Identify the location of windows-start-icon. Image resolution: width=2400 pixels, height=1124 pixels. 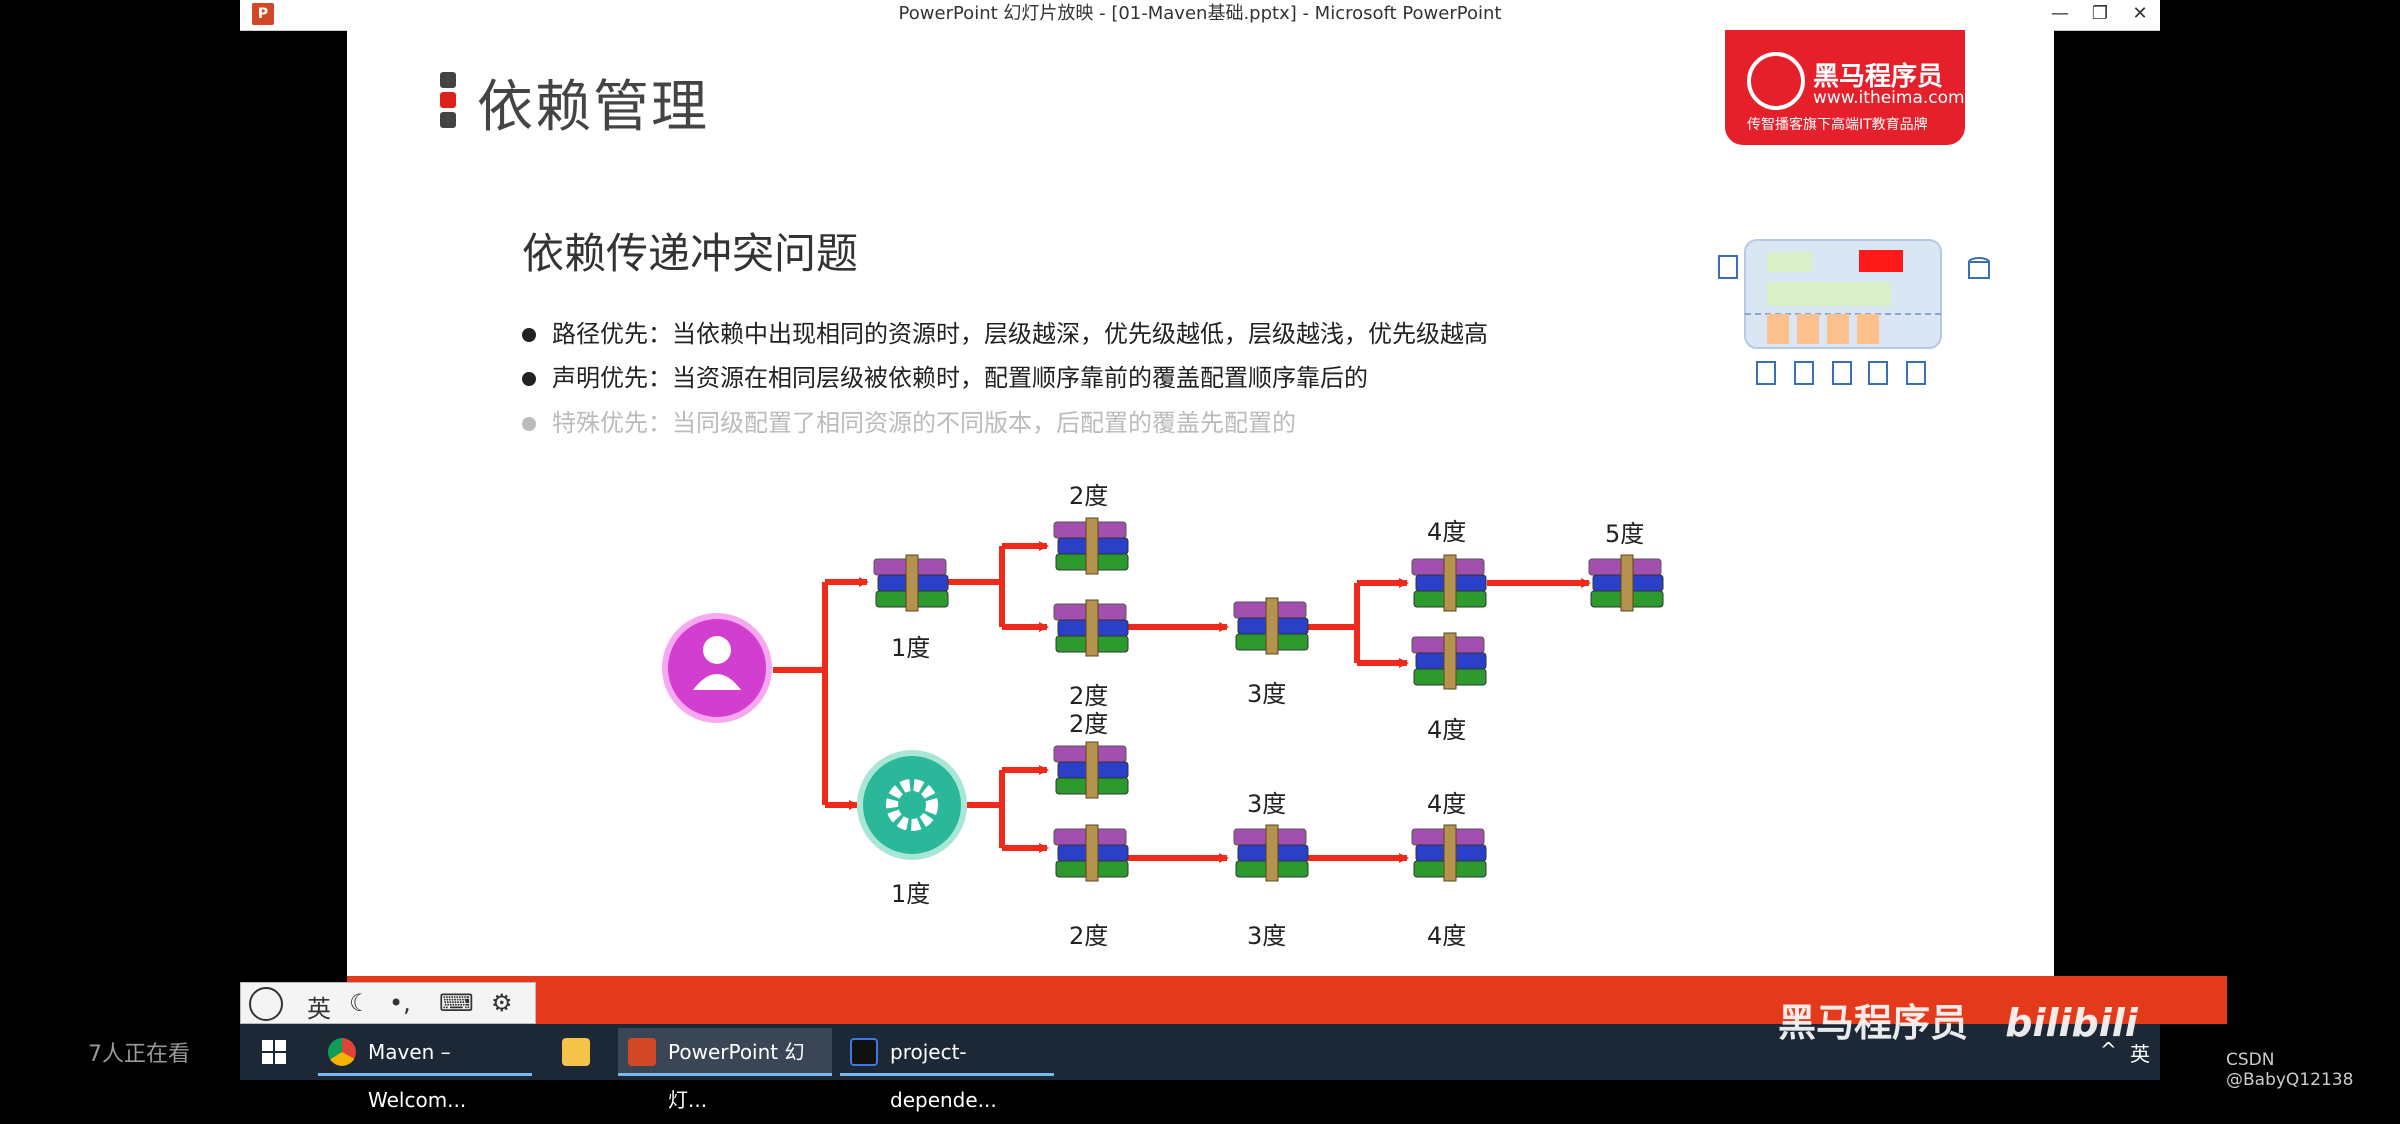
(274, 1052).